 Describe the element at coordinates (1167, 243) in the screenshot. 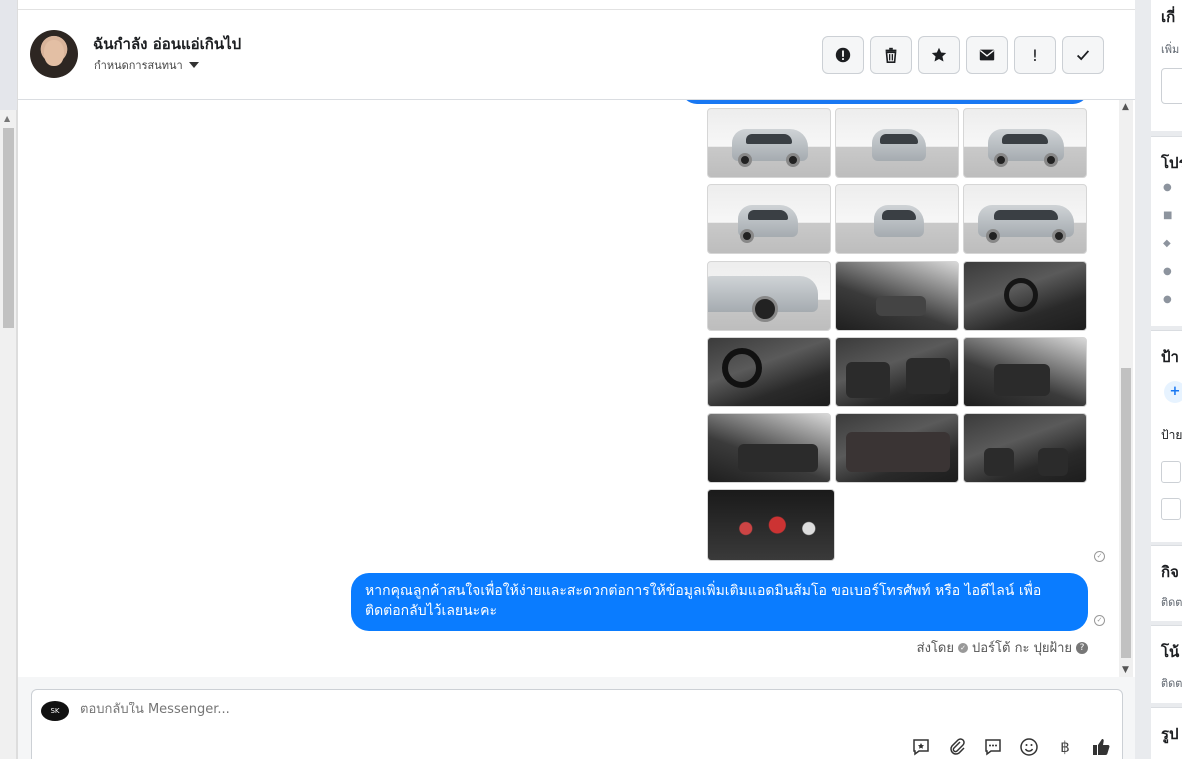

I see `graduation-cap-icon: ◆` at that location.